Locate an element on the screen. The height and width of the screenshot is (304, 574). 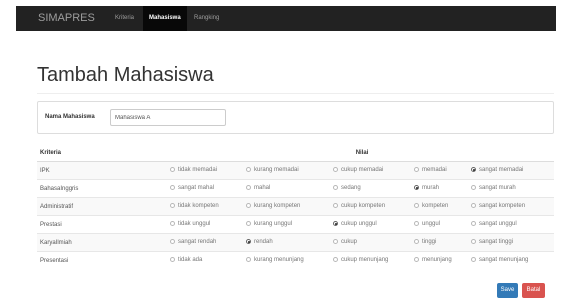
option-cell: kurang menunjang is located at coordinates (286, 260).